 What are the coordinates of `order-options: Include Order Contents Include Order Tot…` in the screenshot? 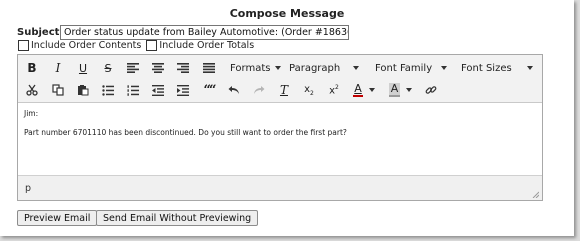 It's located at (137, 47).